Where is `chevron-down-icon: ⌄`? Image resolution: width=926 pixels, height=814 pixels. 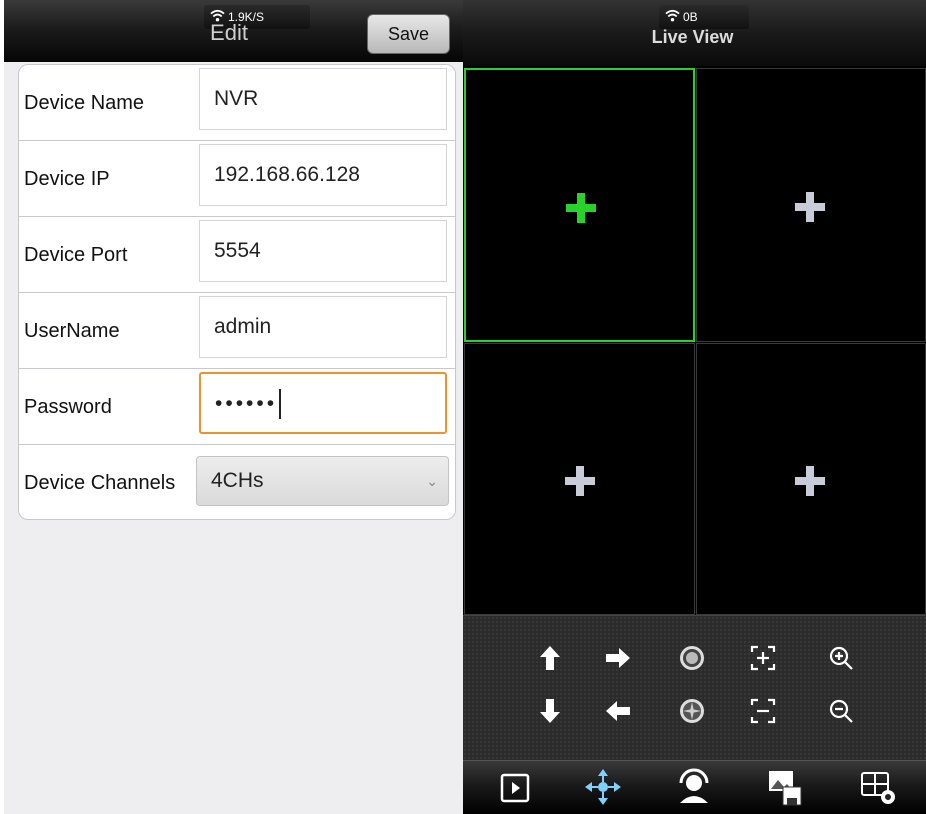
chevron-down-icon: ⌄ is located at coordinates (432, 481).